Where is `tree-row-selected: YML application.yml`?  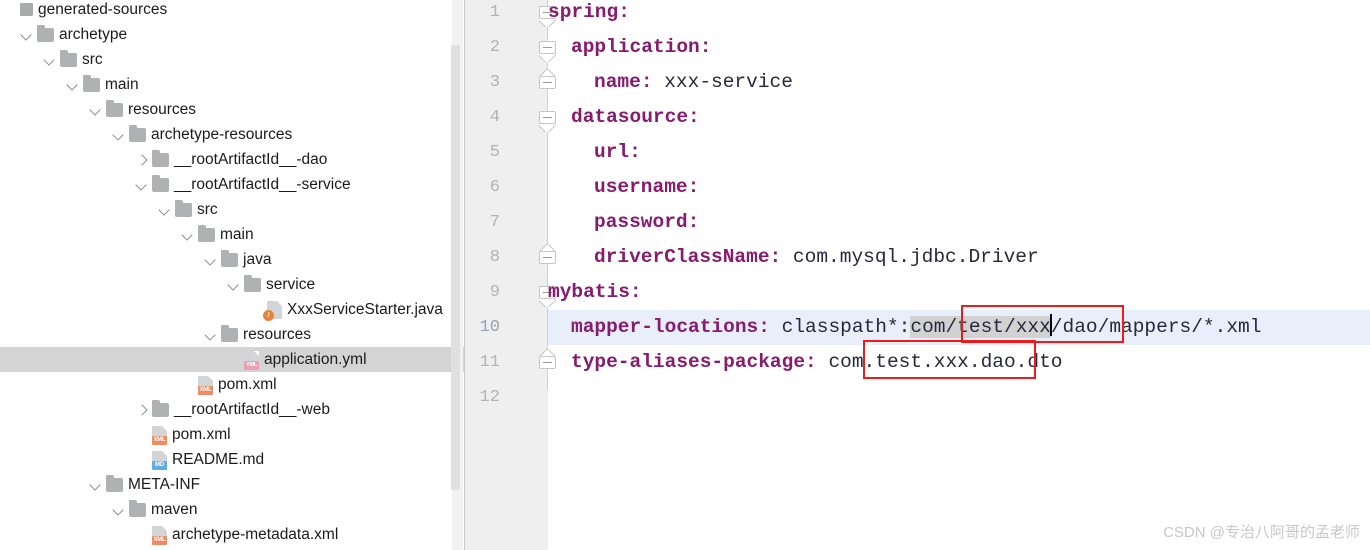
tree-row-selected: YML application.yml is located at coordinates (232, 359).